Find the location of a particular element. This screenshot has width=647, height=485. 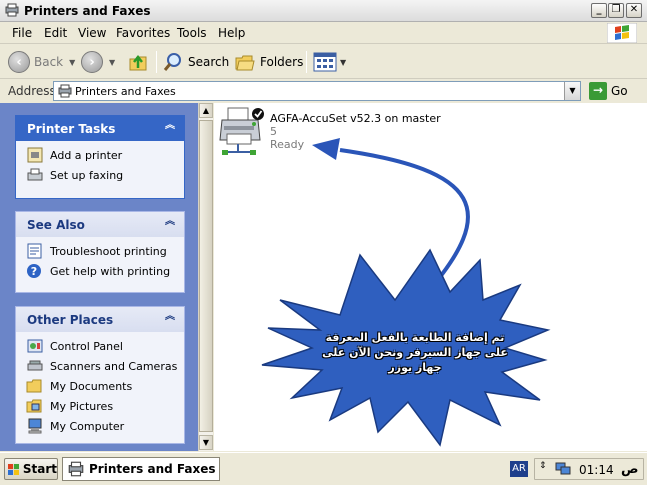

system-tray: ⇕ 01:14 ص is located at coordinates (589, 469).